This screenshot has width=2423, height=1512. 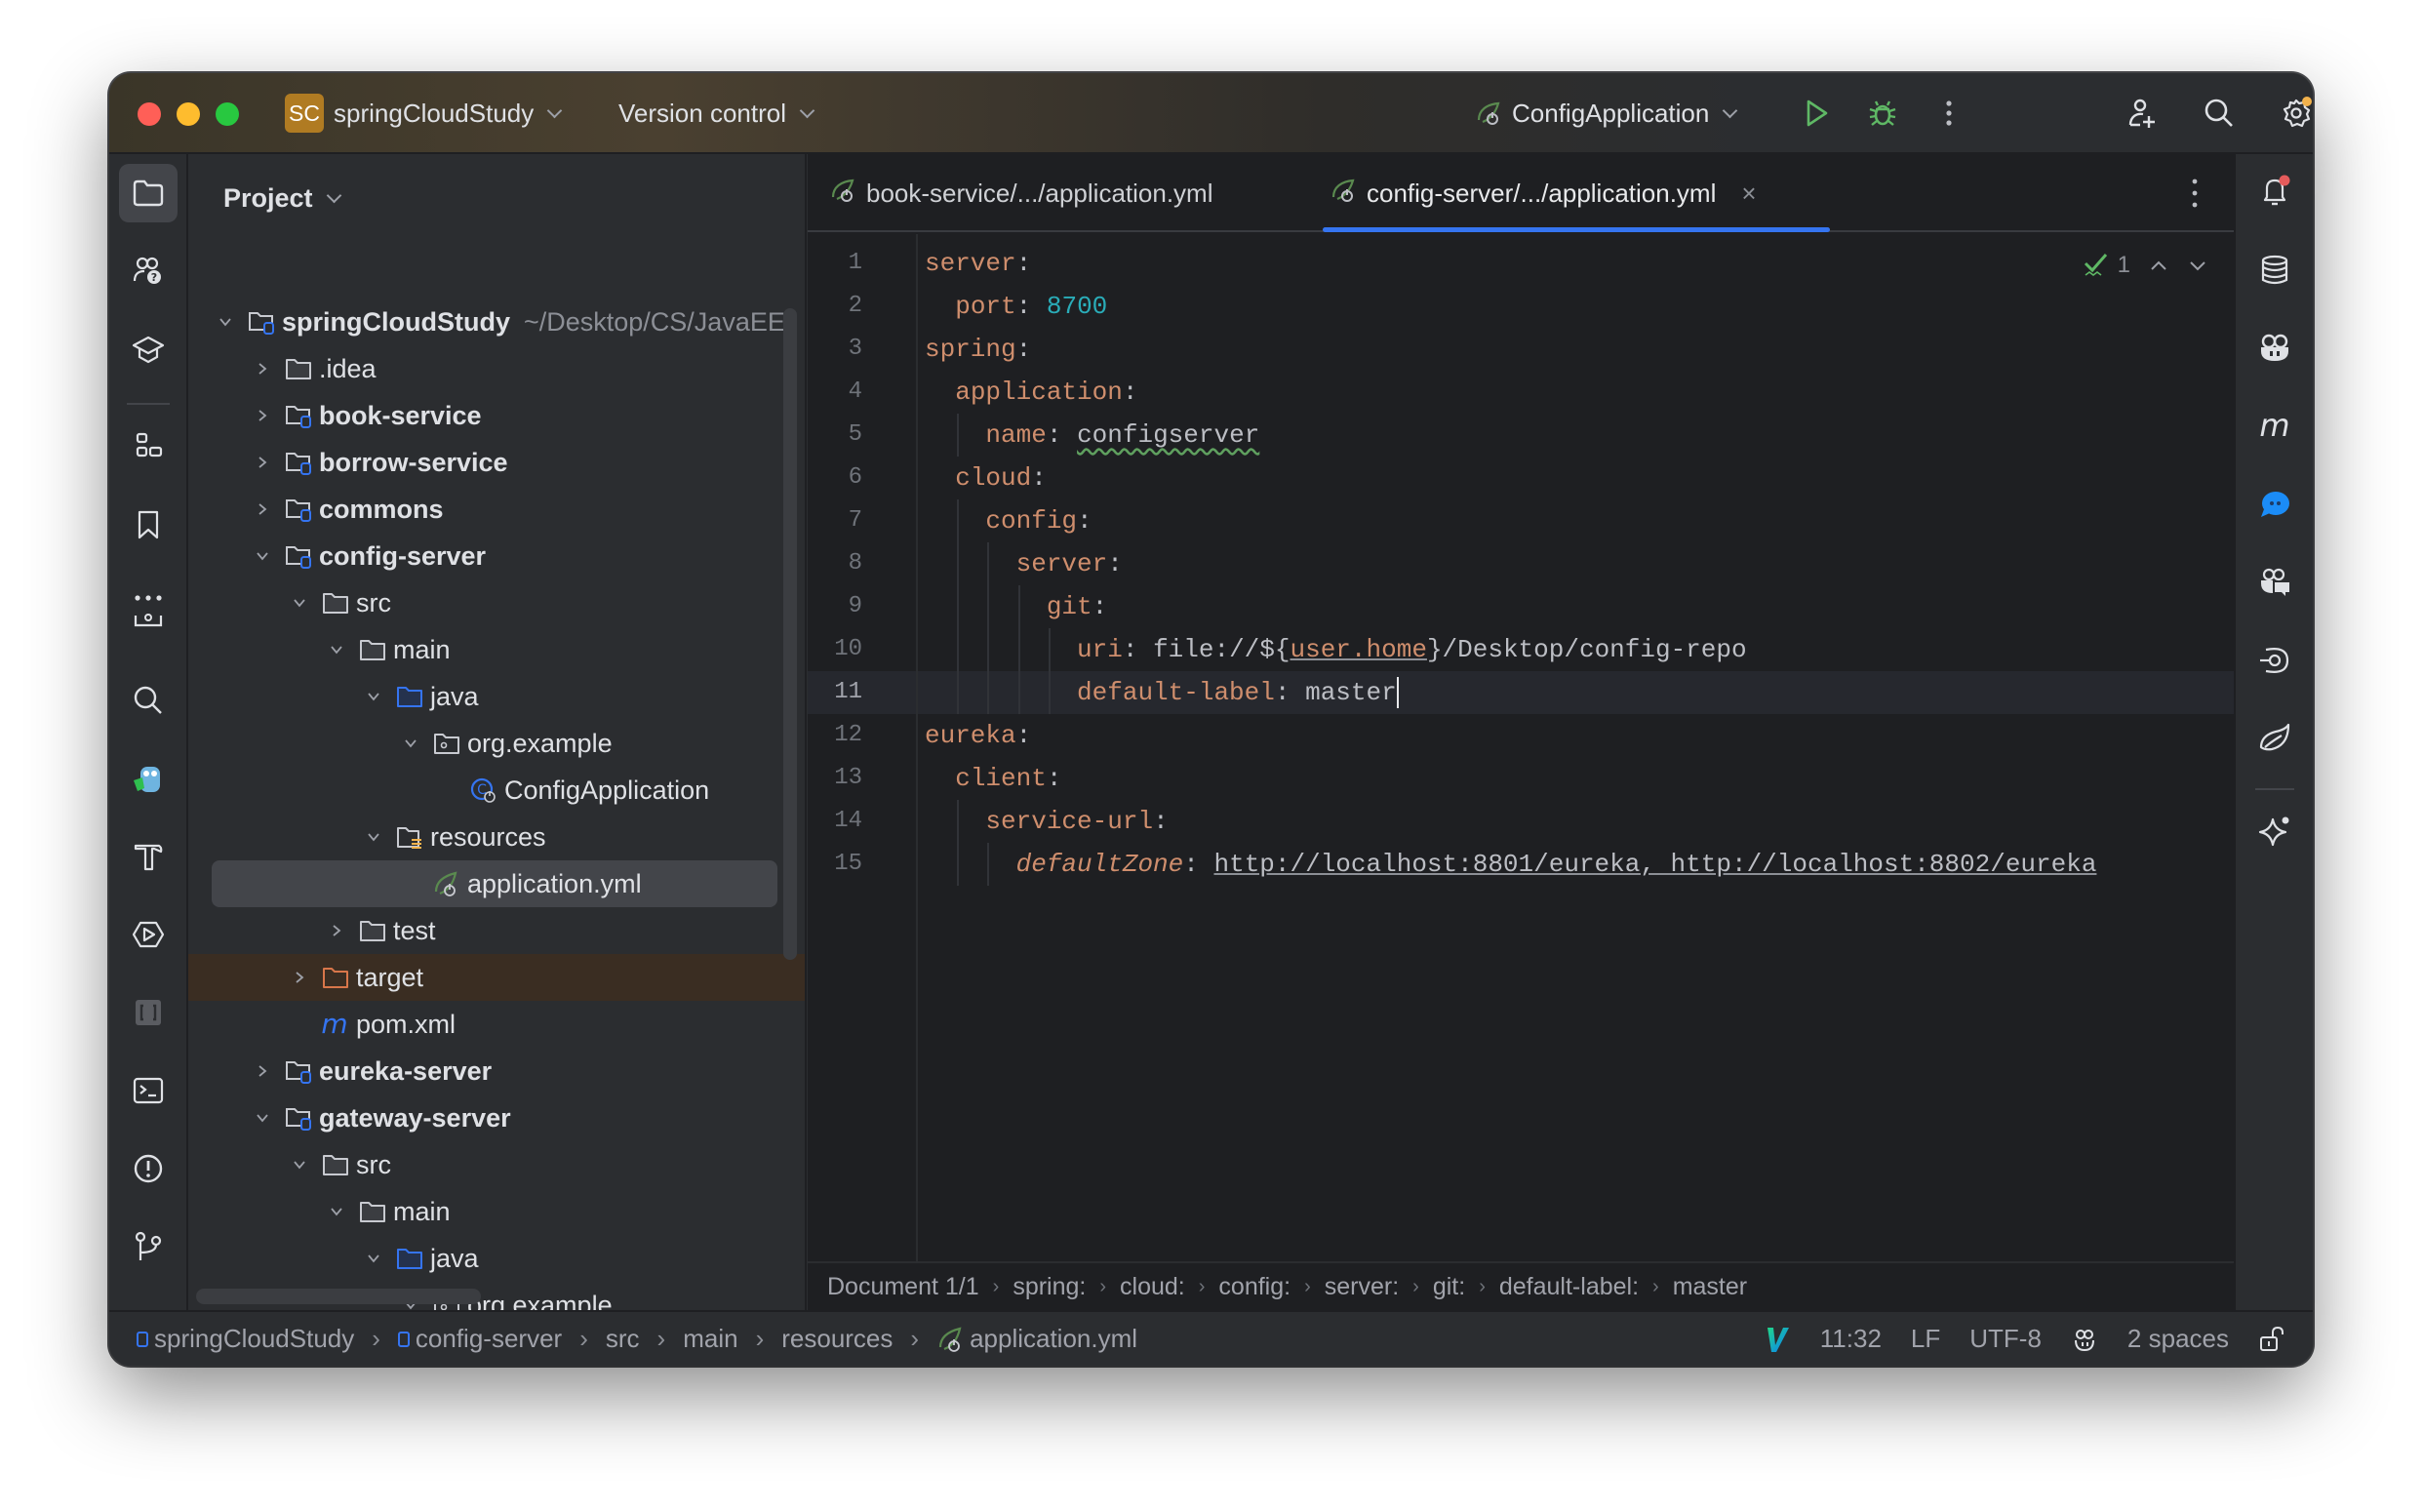 I want to click on structure-tool-button, so click(x=148, y=447).